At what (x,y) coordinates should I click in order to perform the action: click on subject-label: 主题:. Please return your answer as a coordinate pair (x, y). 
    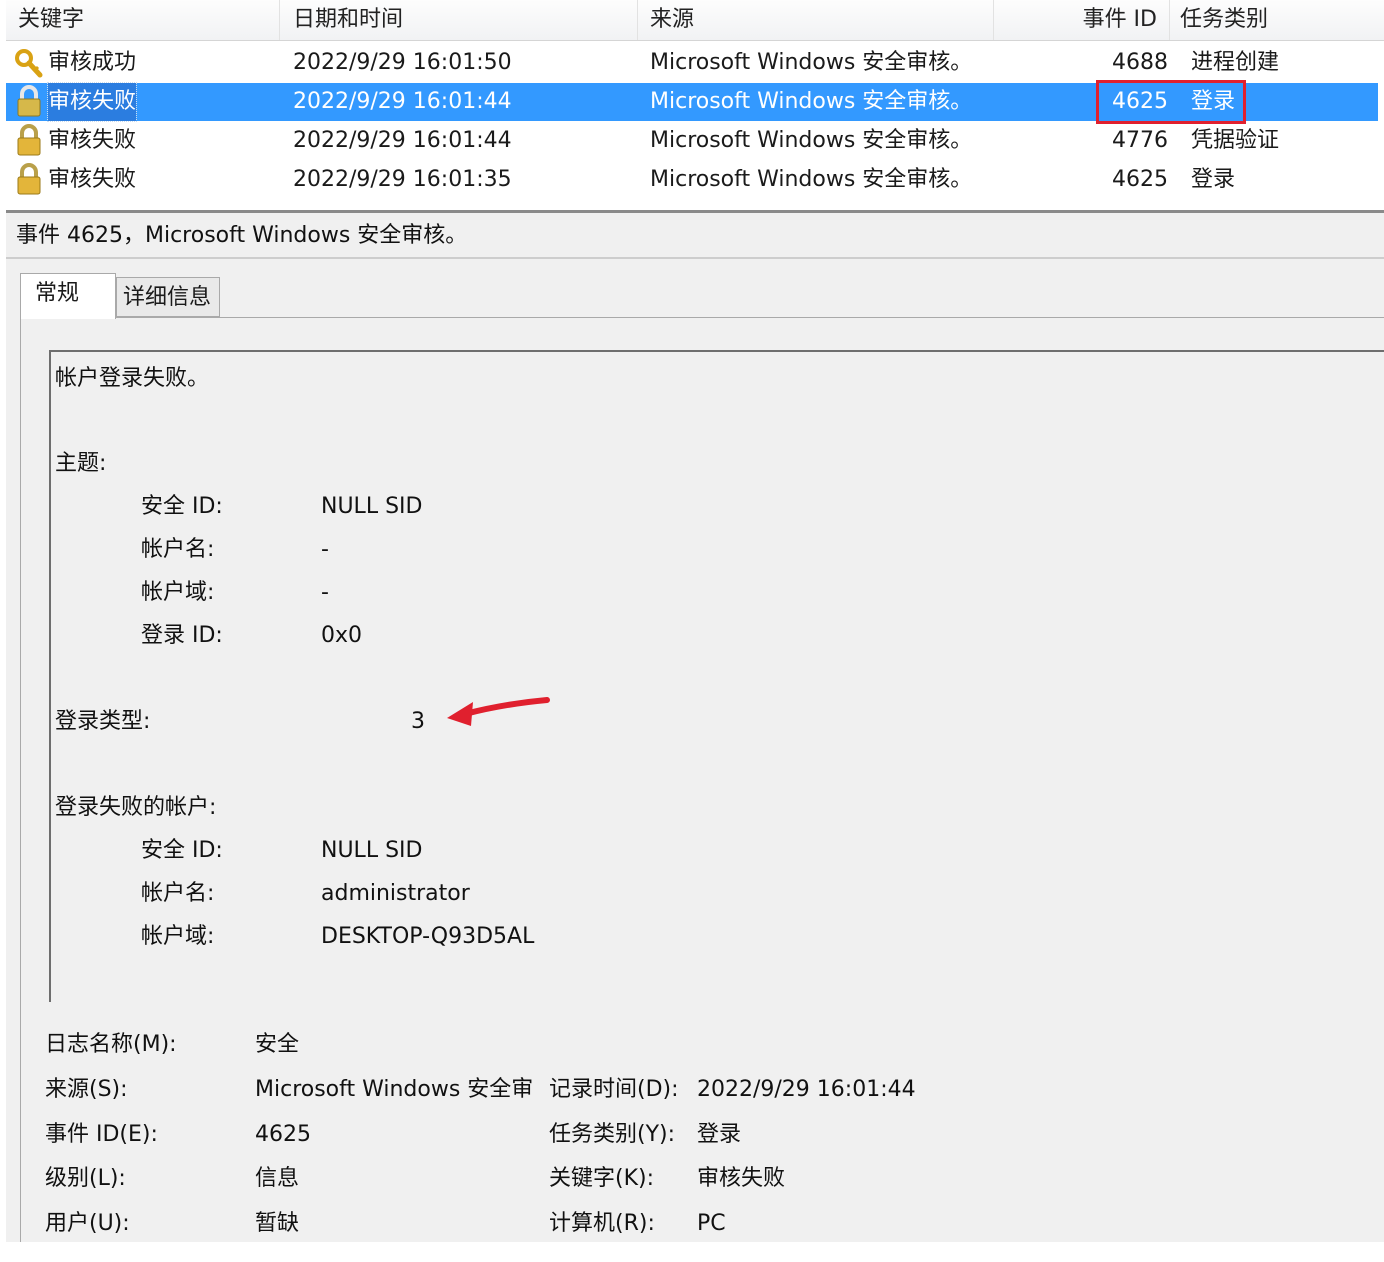
    Looking at the image, I should click on (81, 463).